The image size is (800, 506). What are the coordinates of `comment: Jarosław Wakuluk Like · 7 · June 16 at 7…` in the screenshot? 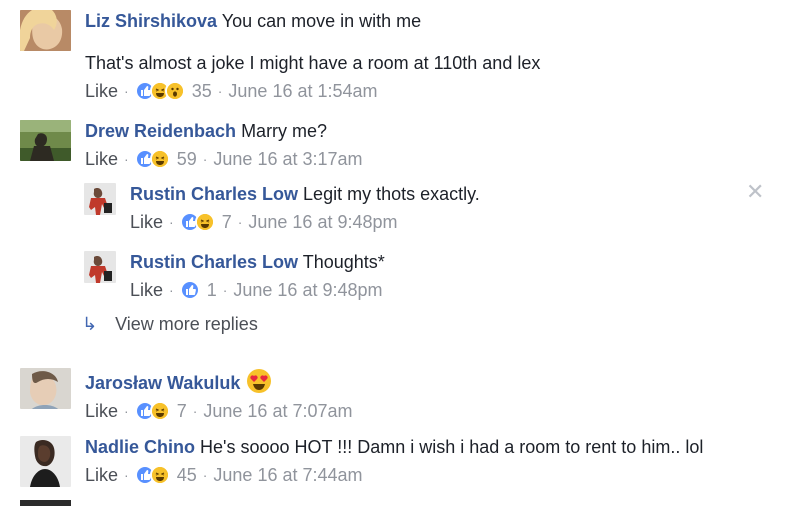 It's located at (186, 395).